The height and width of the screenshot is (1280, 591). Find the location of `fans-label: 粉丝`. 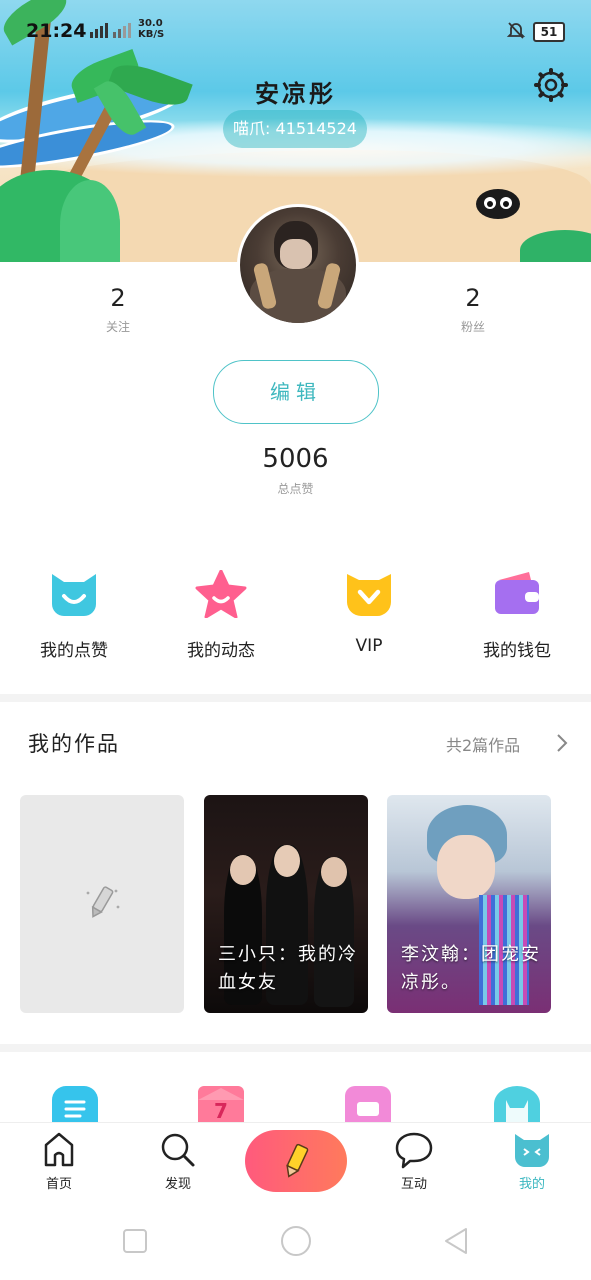

fans-label: 粉丝 is located at coordinates (472, 327).